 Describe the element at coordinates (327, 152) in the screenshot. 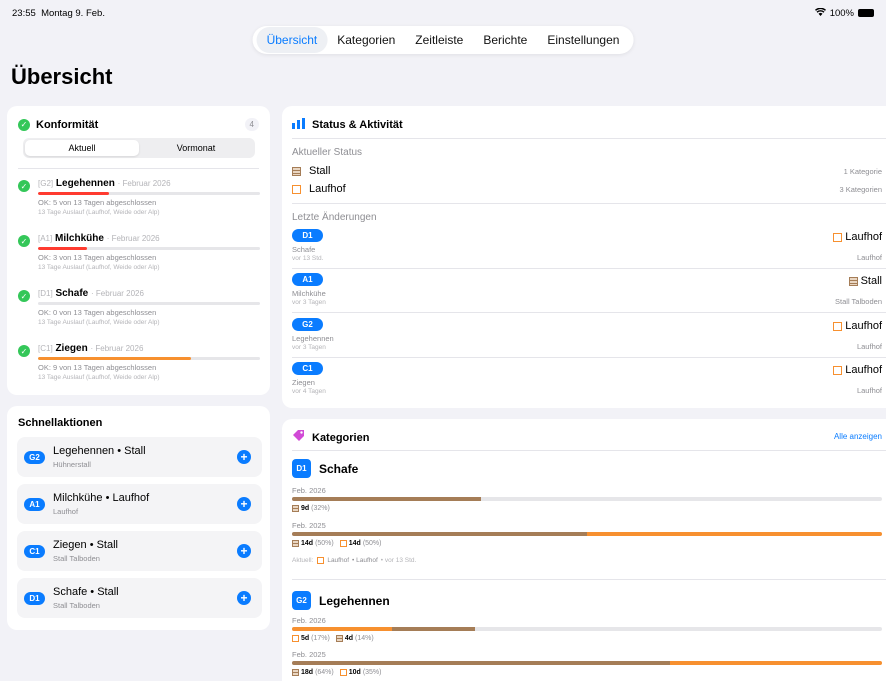

I see `current-status-label: Aktueller Status` at that location.